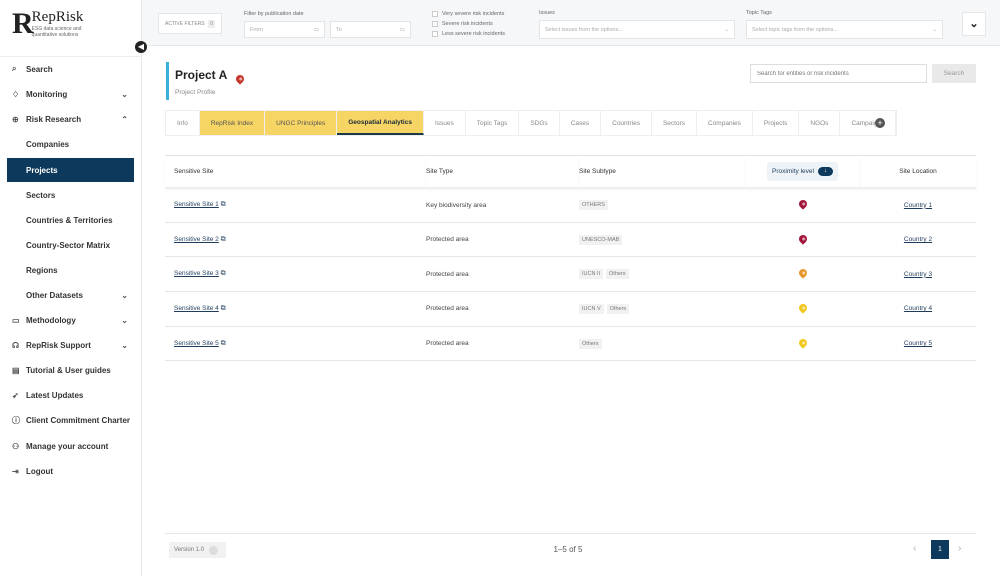 The height and width of the screenshot is (576, 1000). What do you see at coordinates (70, 119) in the screenshot?
I see `sidebar-item-risk-research: ⊕ Risk Research ⌃` at bounding box center [70, 119].